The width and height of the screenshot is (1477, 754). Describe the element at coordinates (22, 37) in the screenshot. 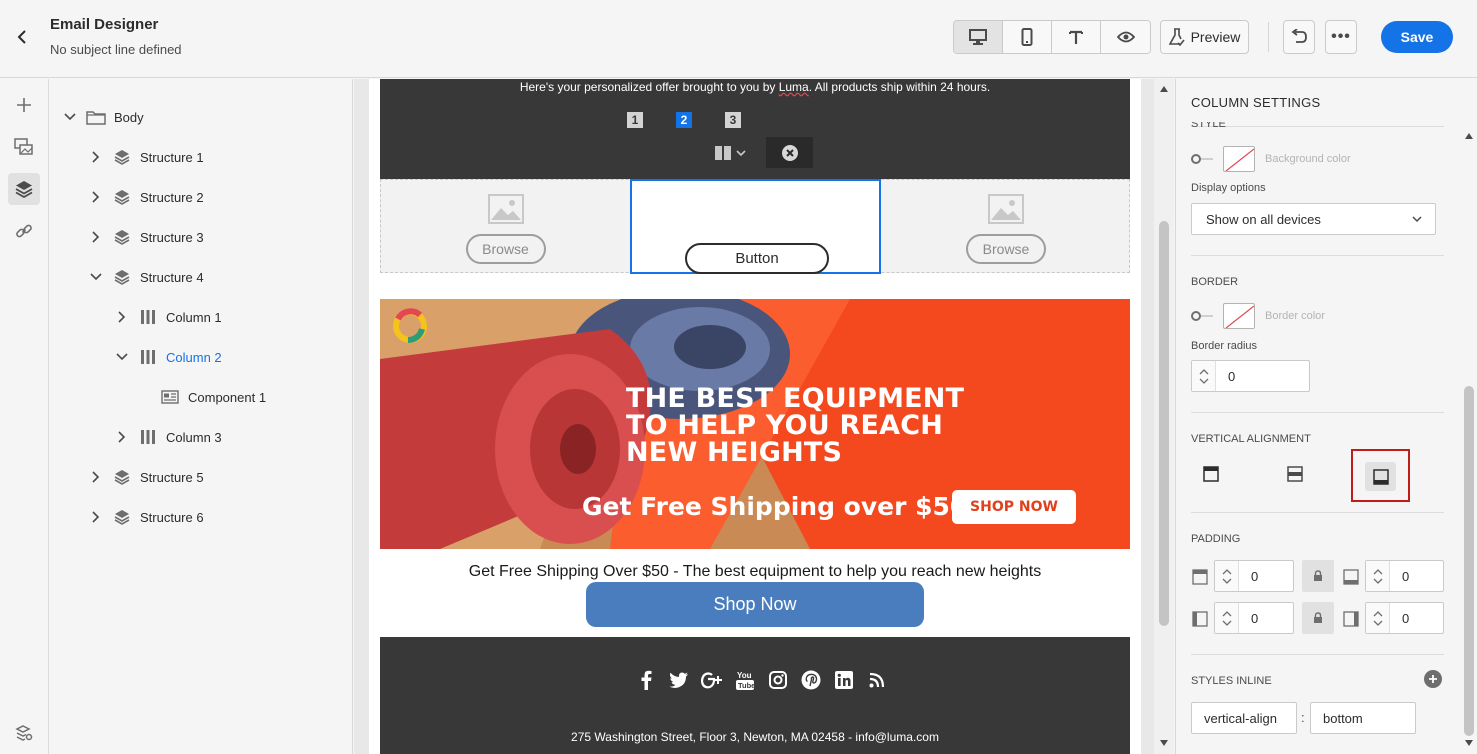

I see `back-button` at that location.